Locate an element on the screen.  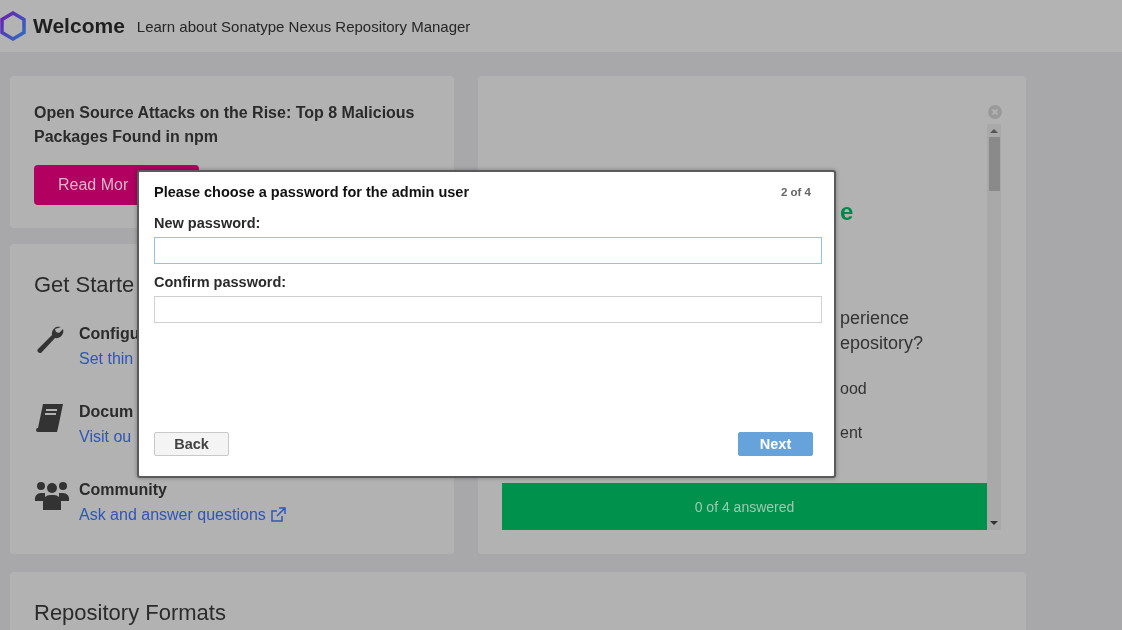
survey-question: epository? is located at coordinates (882, 343).